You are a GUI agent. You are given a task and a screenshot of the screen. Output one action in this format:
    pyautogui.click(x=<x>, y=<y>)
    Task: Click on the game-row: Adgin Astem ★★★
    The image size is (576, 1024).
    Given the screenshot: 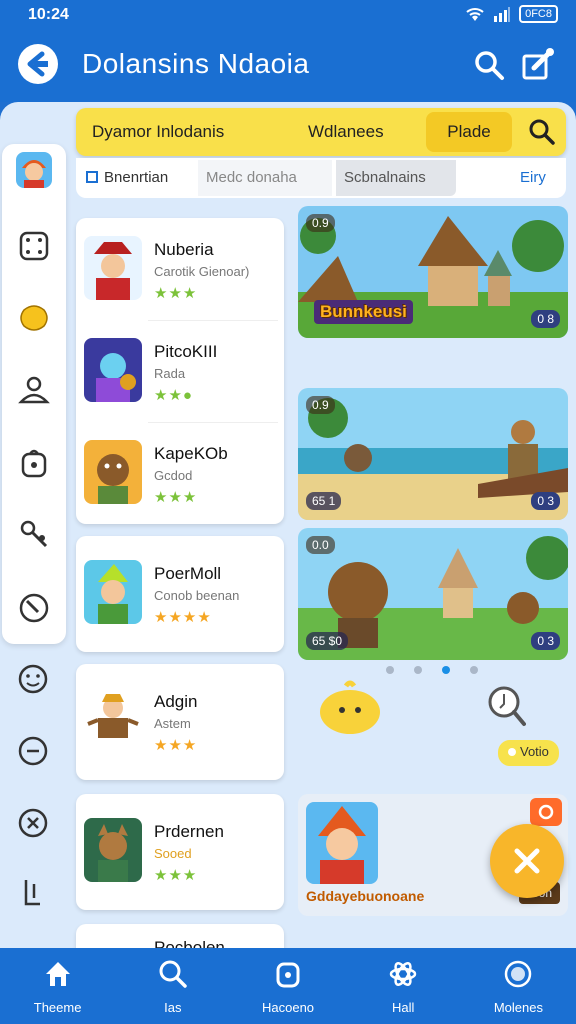 What is the action you would take?
    pyautogui.click(x=180, y=720)
    